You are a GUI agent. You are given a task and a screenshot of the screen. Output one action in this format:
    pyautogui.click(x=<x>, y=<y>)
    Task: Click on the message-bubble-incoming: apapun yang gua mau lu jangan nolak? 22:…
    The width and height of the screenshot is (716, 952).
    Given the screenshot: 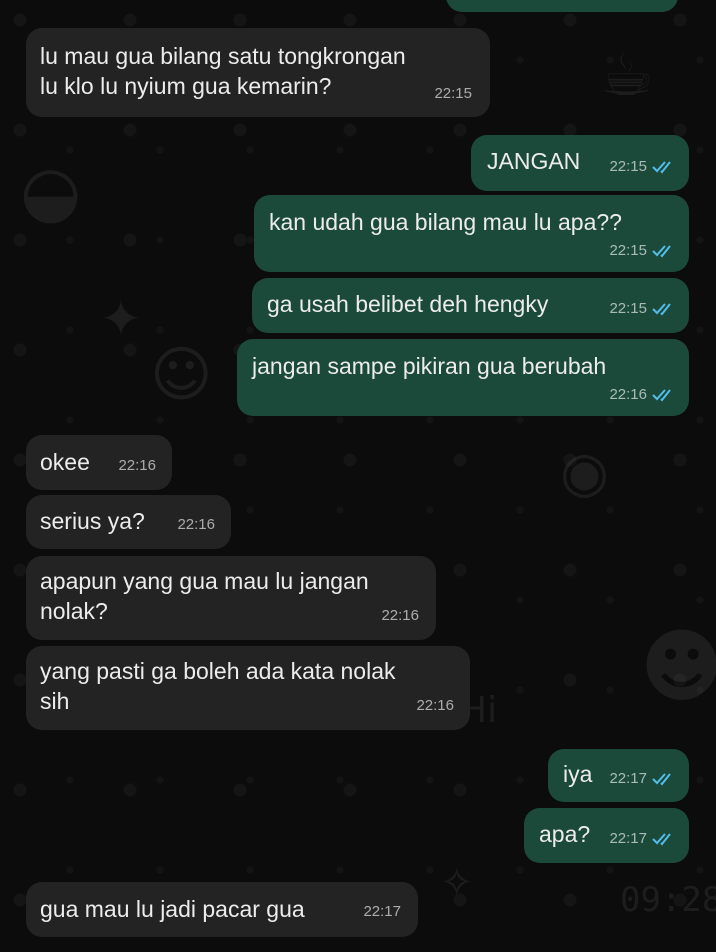 What is the action you would take?
    pyautogui.click(x=231, y=598)
    